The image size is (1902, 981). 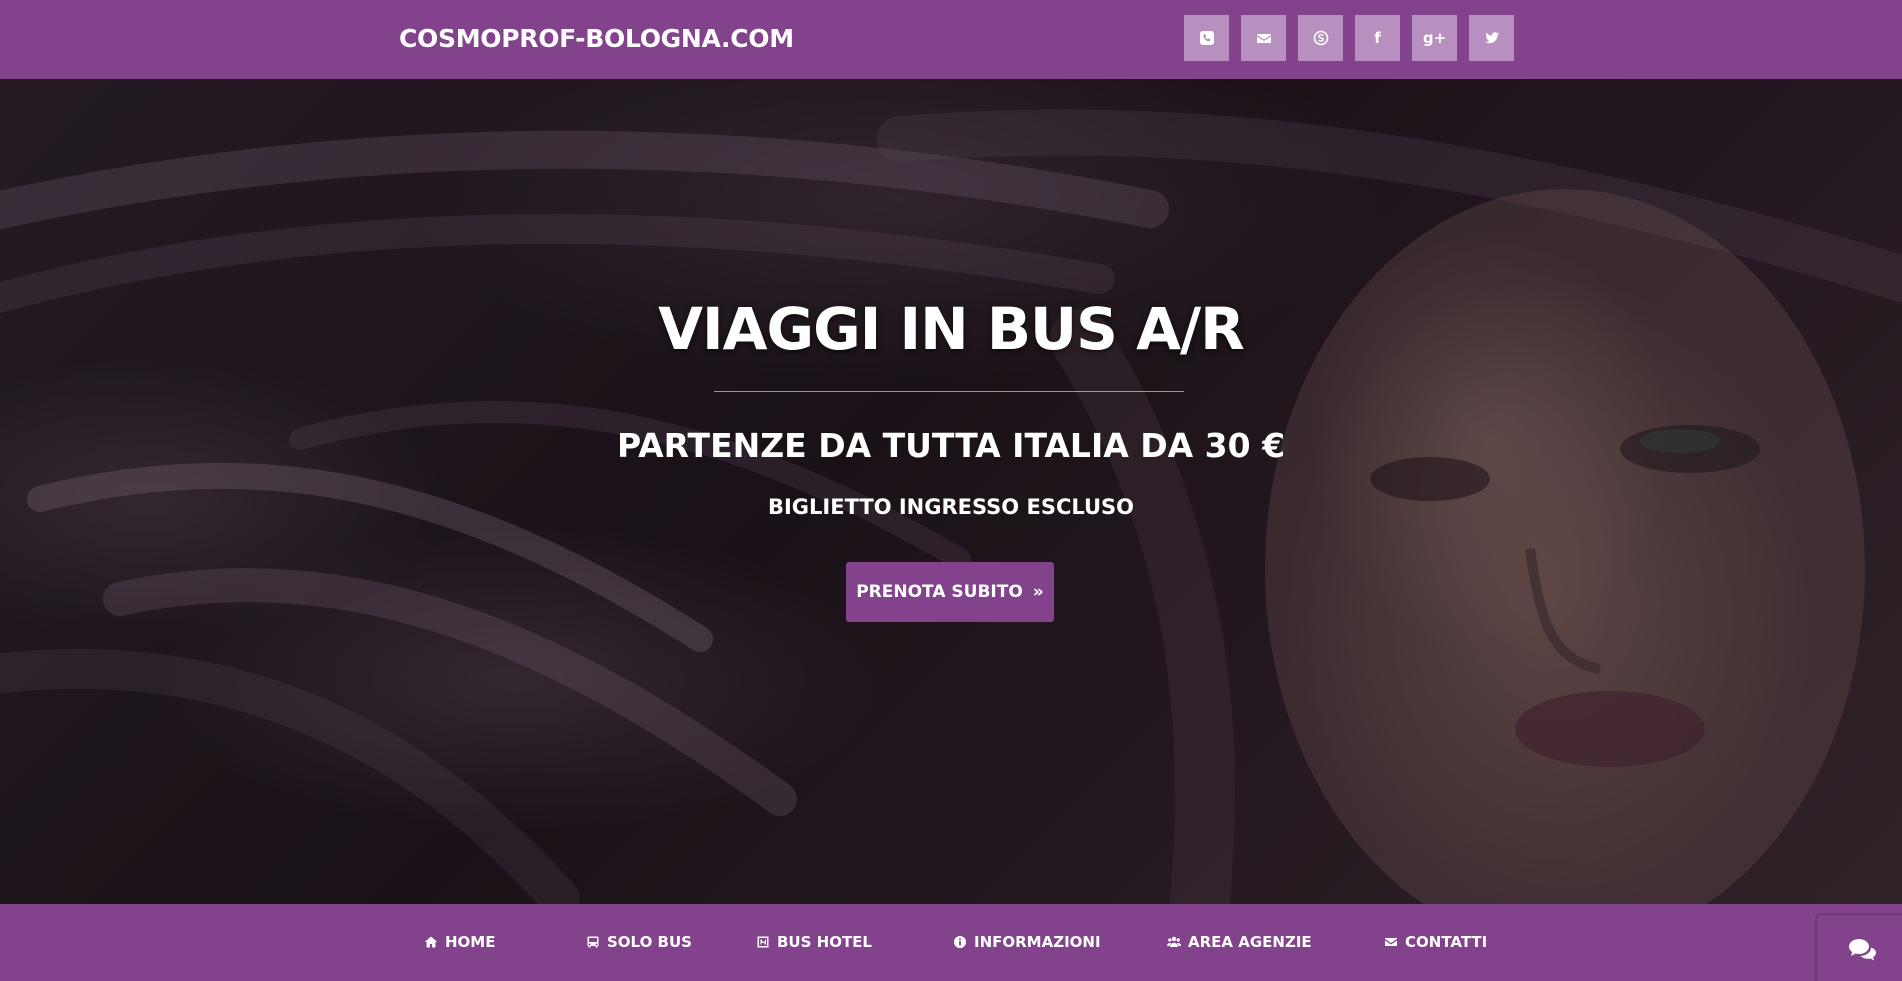 I want to click on nav-item-label: HOME, so click(x=470, y=942).